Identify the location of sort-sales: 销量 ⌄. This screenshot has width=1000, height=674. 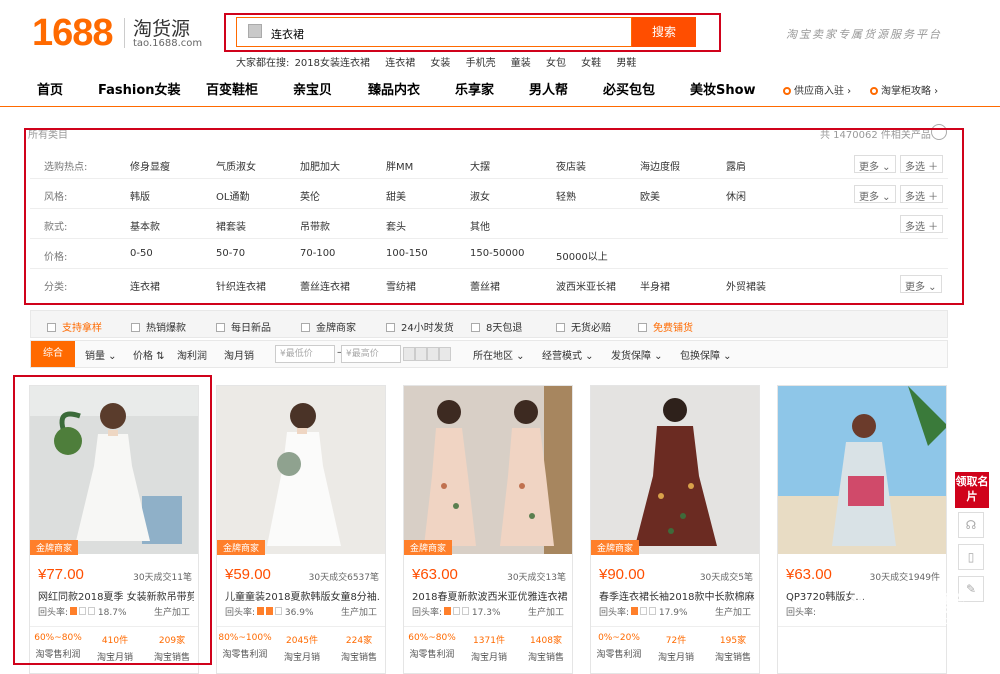
(101, 354).